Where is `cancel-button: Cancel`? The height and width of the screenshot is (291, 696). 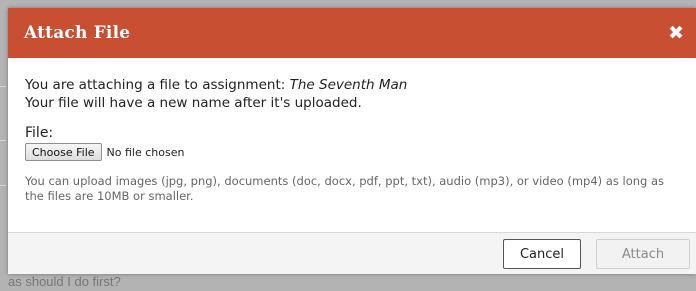
cancel-button: Cancel is located at coordinates (542, 254).